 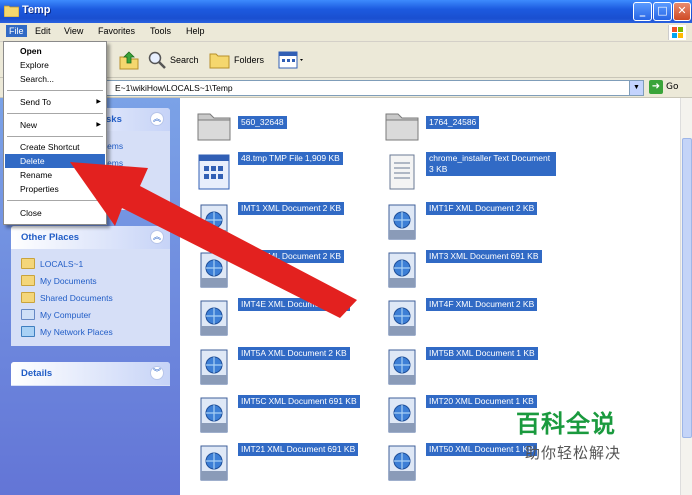 I want to click on close-button: ✕, so click(x=682, y=11).